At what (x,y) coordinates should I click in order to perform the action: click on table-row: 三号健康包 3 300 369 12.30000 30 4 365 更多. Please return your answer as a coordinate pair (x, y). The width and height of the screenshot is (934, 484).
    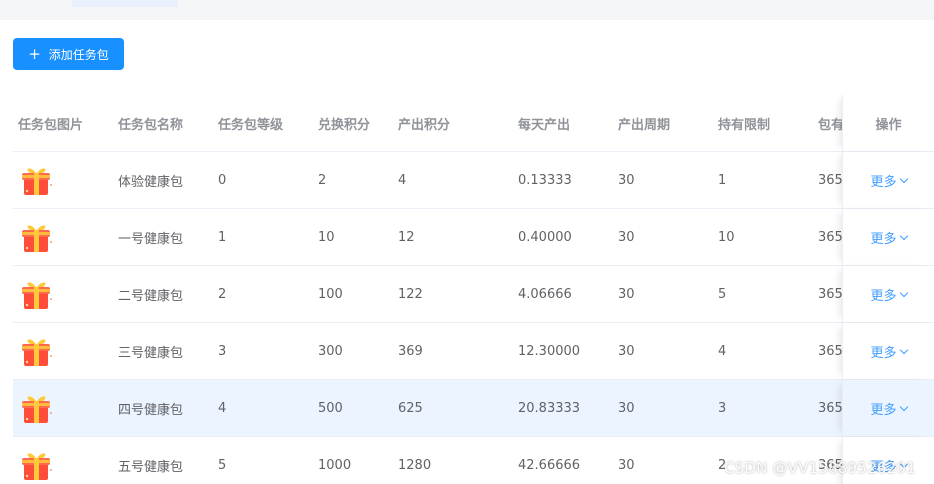
    Looking at the image, I should click on (473, 351).